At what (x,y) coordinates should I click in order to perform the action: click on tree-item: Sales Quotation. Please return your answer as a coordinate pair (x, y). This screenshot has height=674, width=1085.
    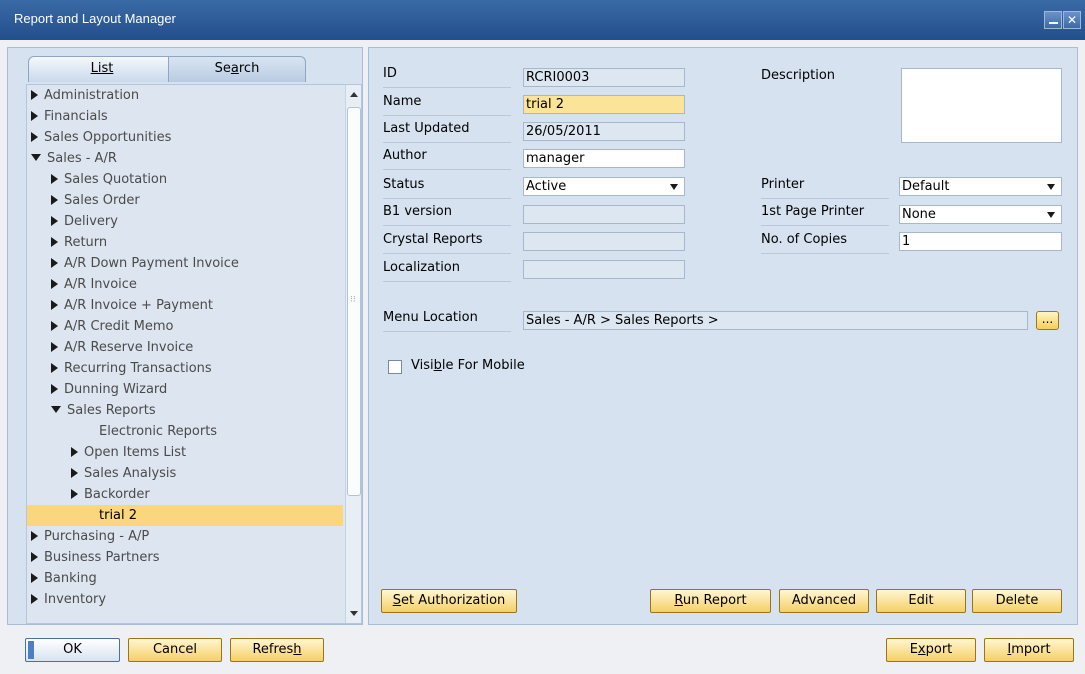
    Looking at the image, I should click on (185, 179).